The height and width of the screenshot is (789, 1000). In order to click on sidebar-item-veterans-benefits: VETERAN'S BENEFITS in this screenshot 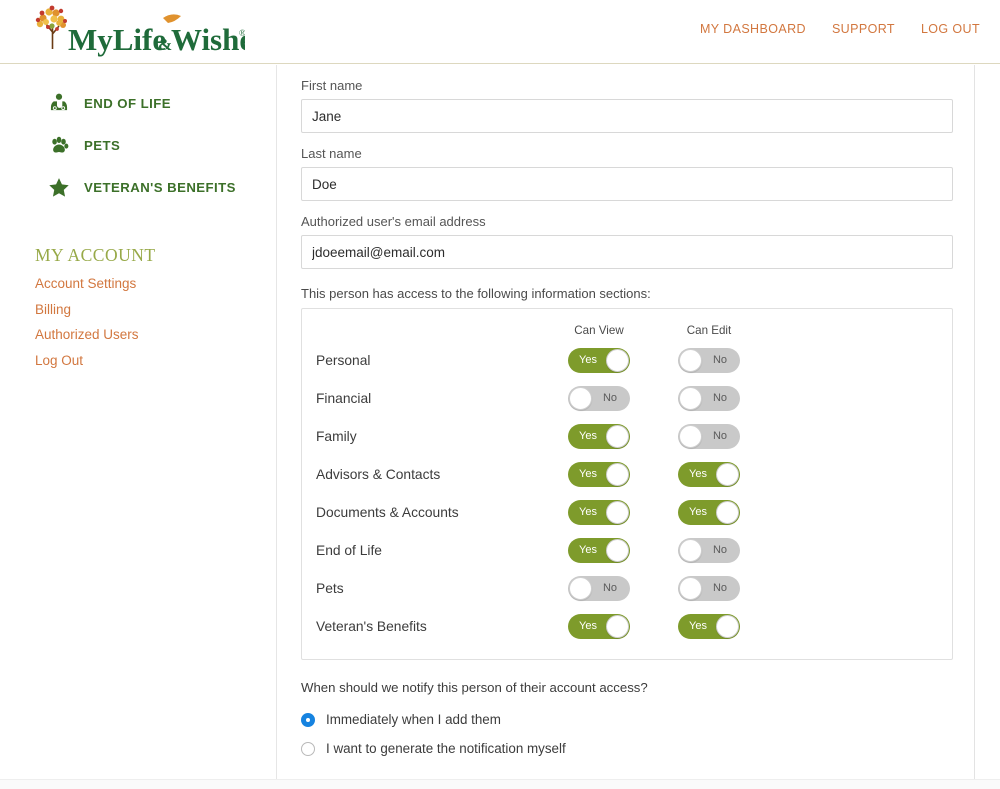, I will do `click(138, 187)`.